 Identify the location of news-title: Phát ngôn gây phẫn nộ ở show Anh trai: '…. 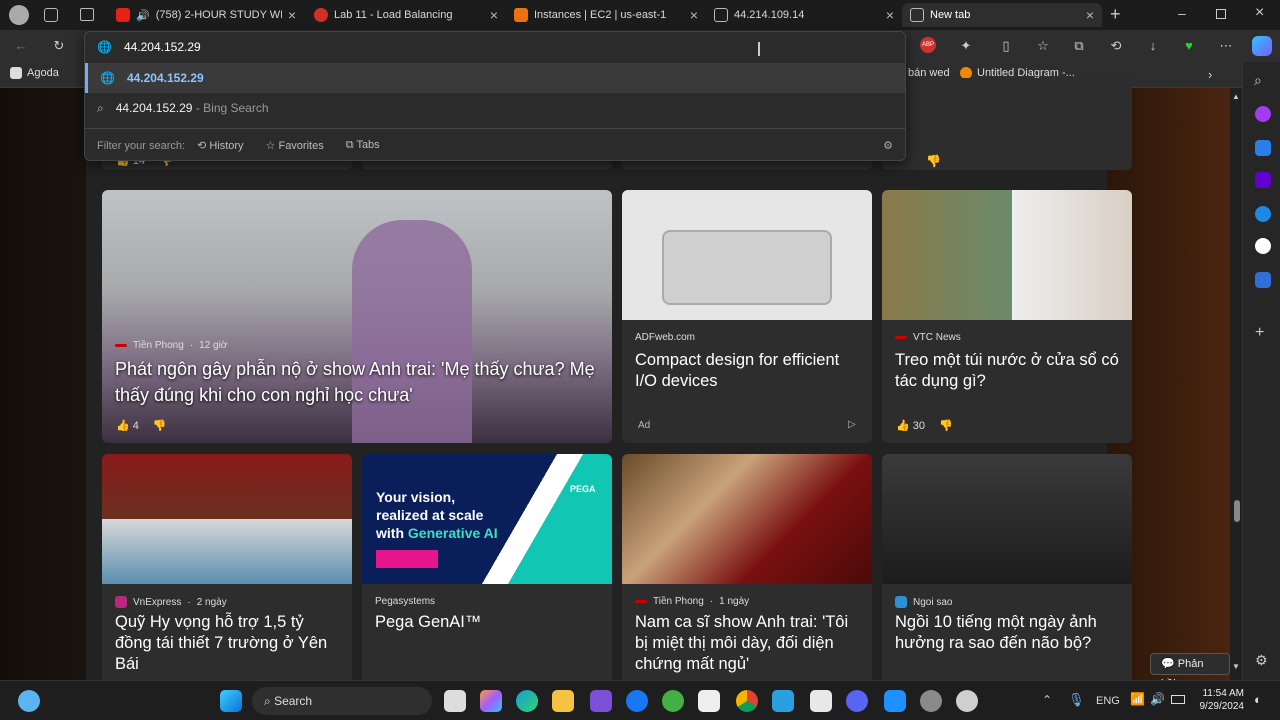
(358, 382).